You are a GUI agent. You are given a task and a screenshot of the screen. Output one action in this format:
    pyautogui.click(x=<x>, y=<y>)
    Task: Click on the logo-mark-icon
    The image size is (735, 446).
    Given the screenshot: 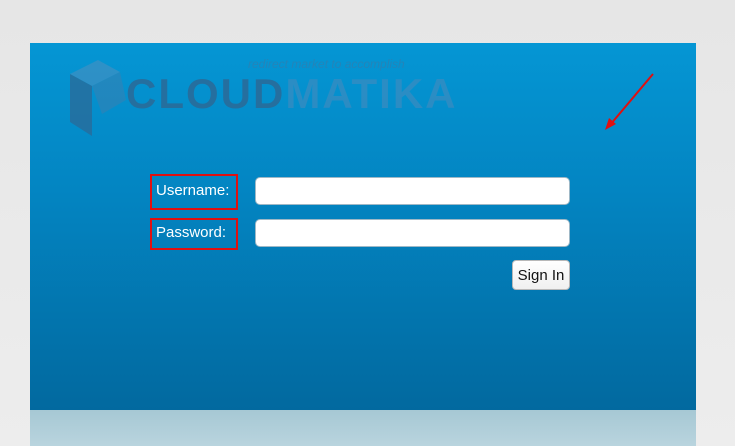 What is the action you would take?
    pyautogui.click(x=98, y=98)
    